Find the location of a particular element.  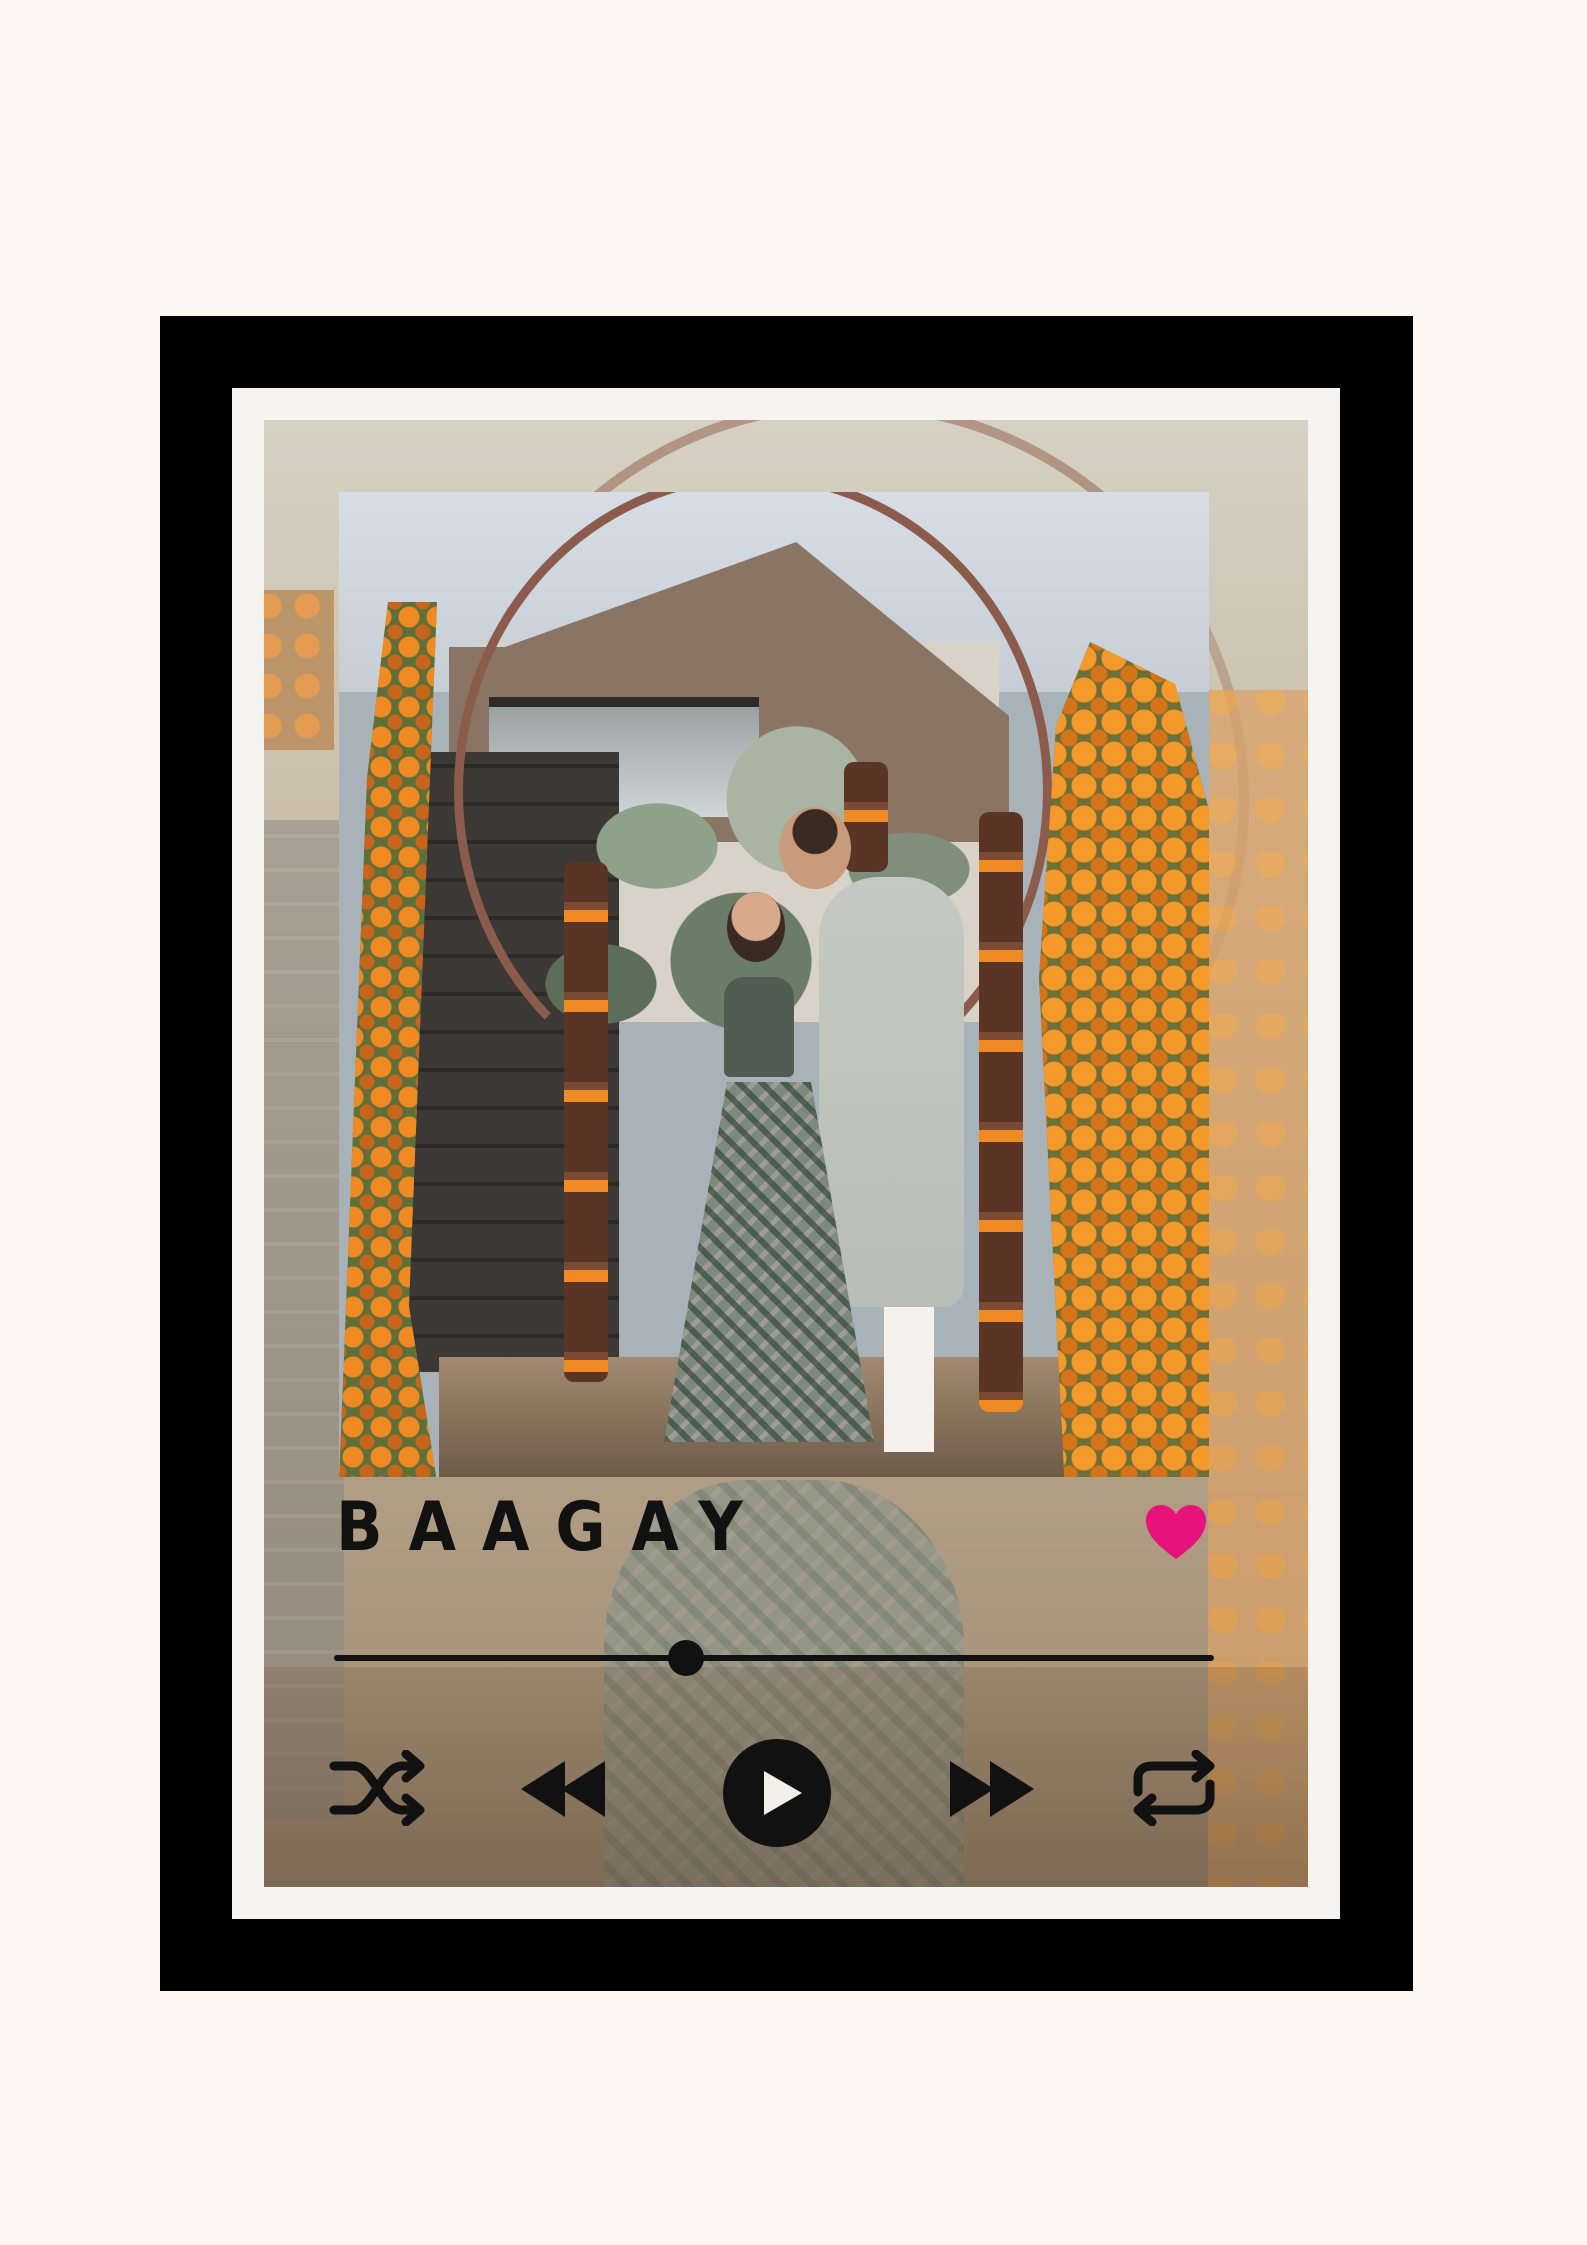

photo-woman-top is located at coordinates (759, 1027).